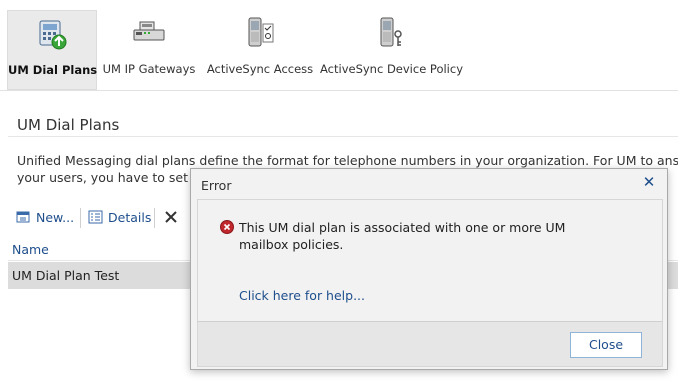 This screenshot has height=384, width=678. What do you see at coordinates (30, 249) in the screenshot?
I see `column-header-name: Name` at bounding box center [30, 249].